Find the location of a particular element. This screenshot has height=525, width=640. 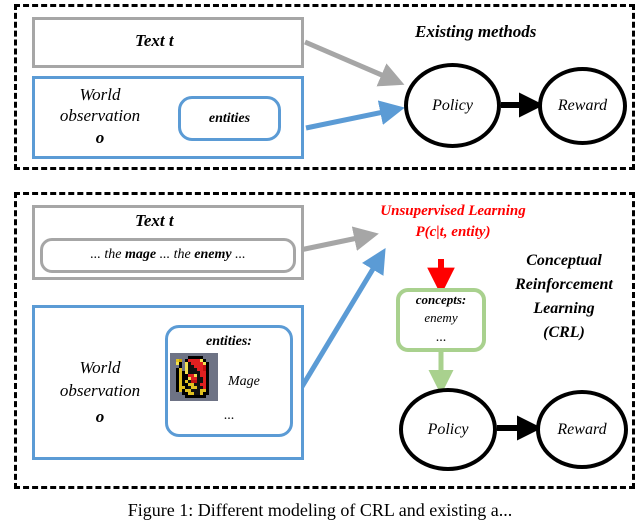

reward-node-top: Reward is located at coordinates (582, 106).